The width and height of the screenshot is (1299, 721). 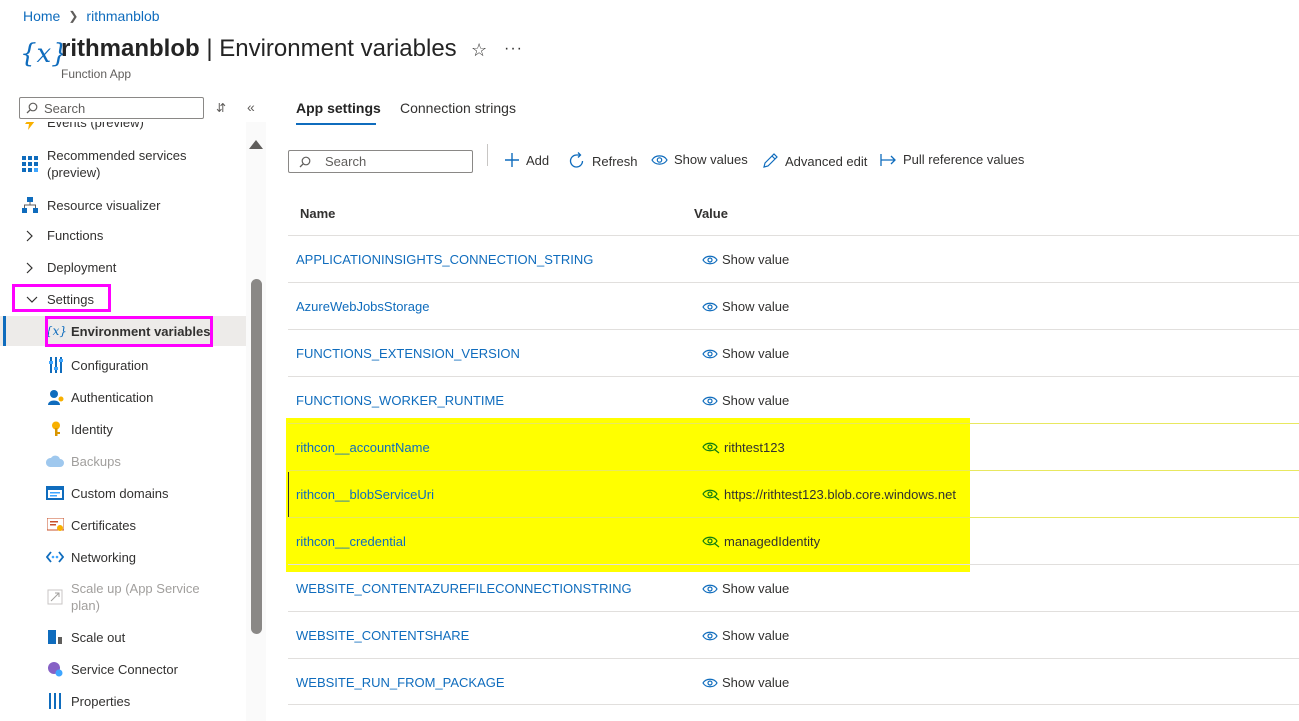 I want to click on properties-icon, so click(x=55, y=701).